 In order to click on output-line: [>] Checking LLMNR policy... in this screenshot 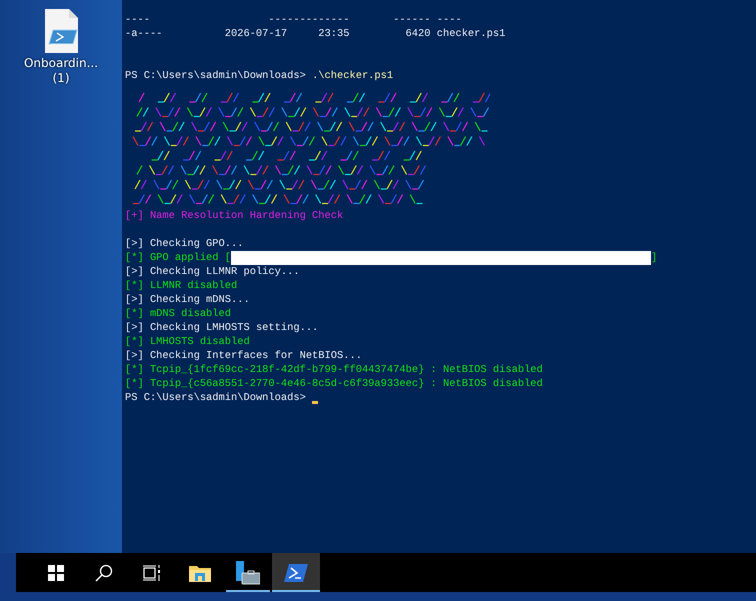, I will do `click(212, 272)`.